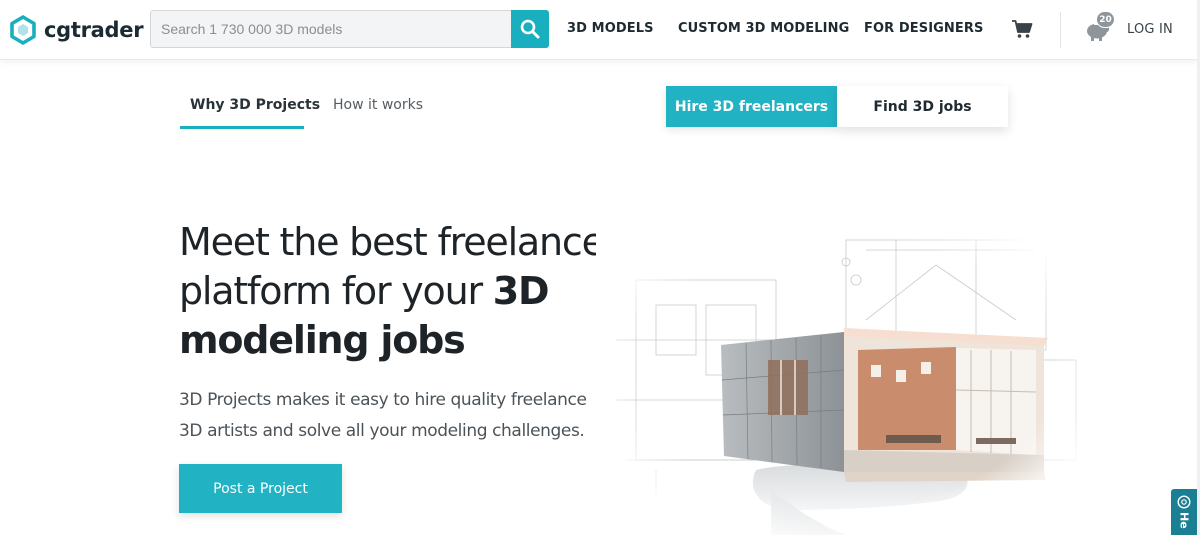  I want to click on search-bar, so click(349, 29).